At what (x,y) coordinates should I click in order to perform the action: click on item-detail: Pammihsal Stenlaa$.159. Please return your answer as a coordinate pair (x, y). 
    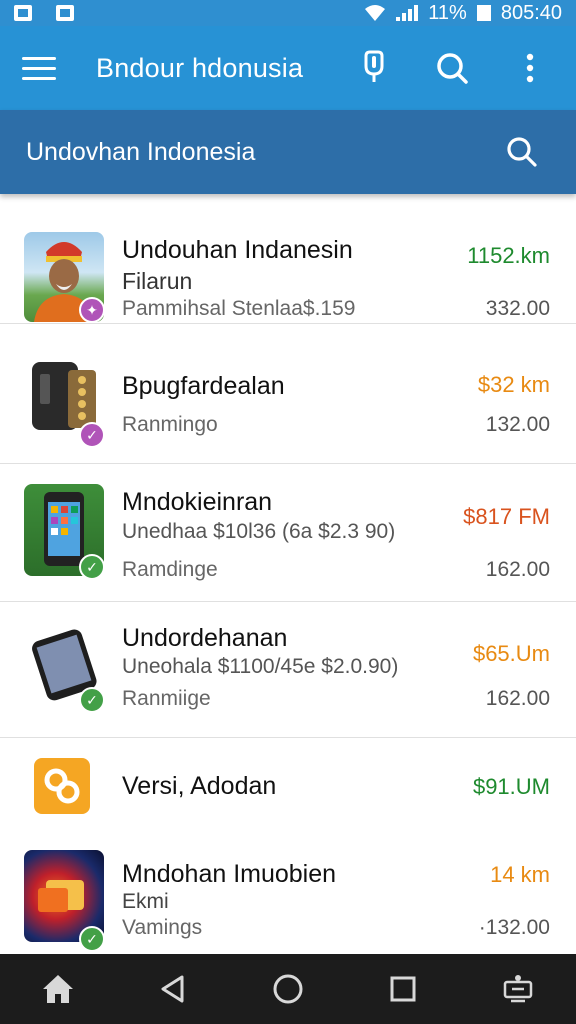
    Looking at the image, I should click on (239, 308).